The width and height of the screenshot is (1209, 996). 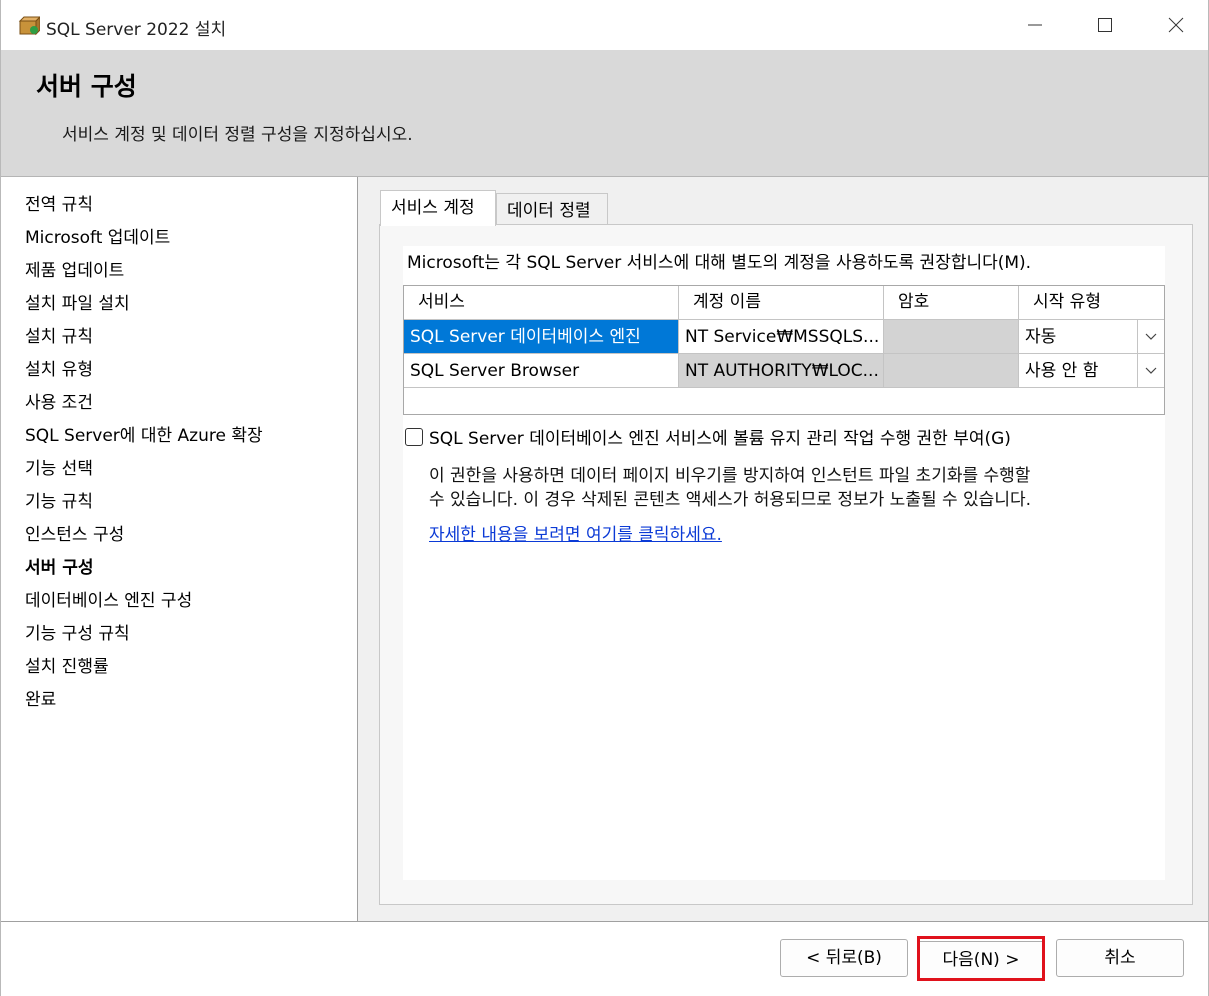 I want to click on row-1-password-input, so click(x=951, y=337).